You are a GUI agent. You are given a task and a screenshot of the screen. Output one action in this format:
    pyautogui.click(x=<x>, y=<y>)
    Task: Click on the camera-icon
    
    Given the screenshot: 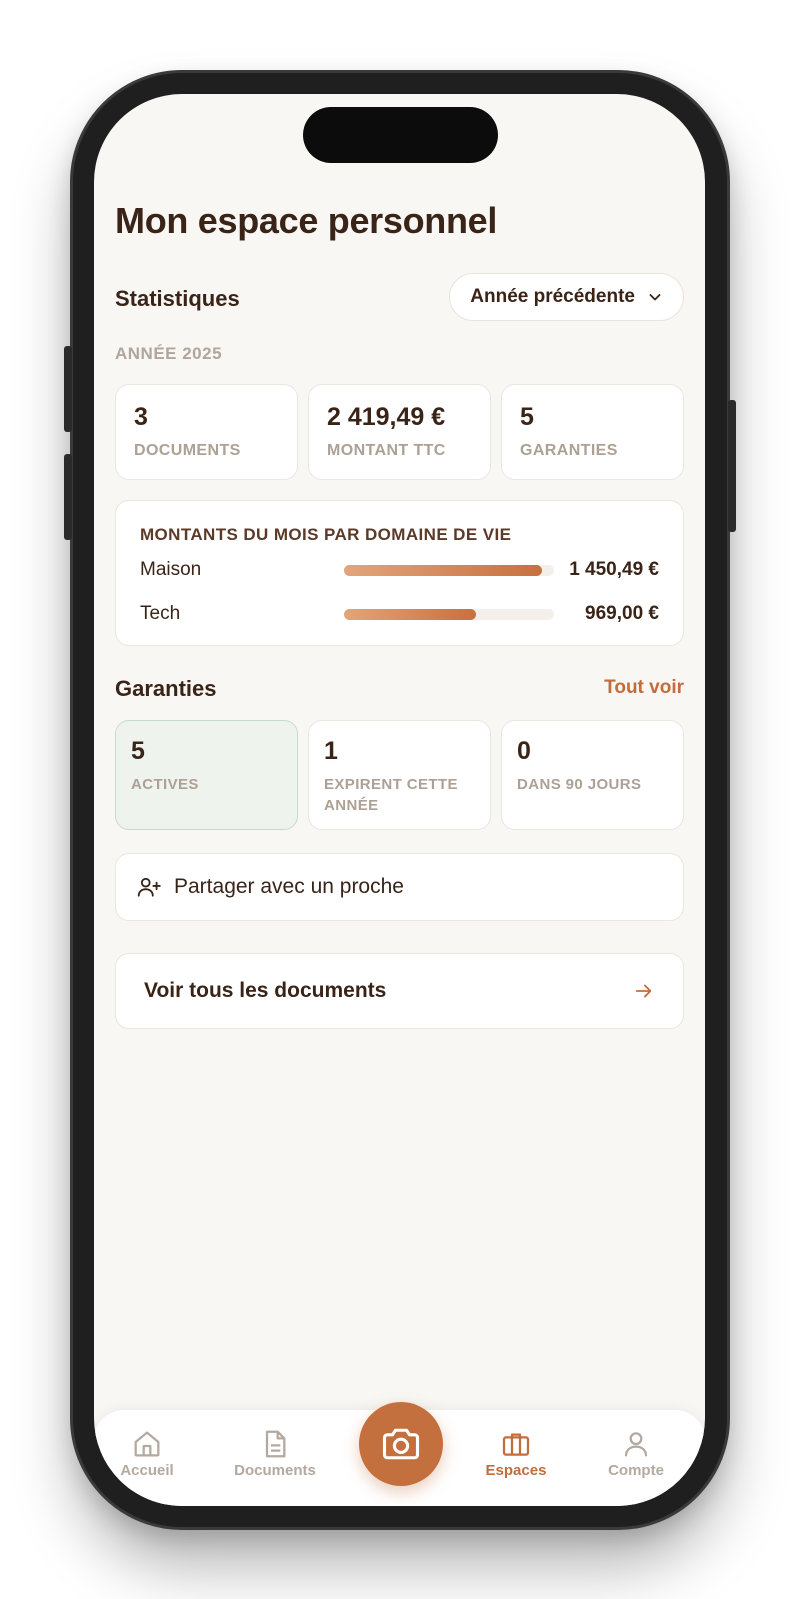 What is the action you would take?
    pyautogui.click(x=401, y=1444)
    